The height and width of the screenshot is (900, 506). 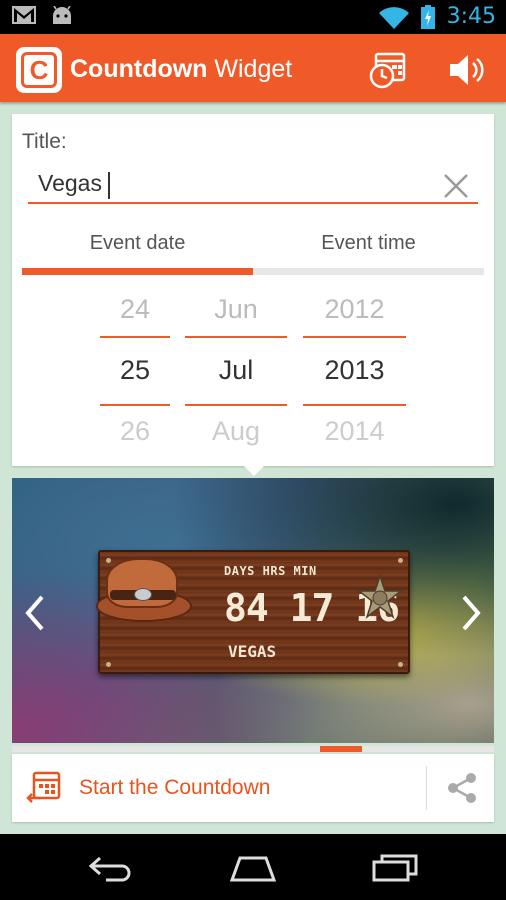 I want to click on action-bar: C Countdown Widget, so click(x=253, y=68).